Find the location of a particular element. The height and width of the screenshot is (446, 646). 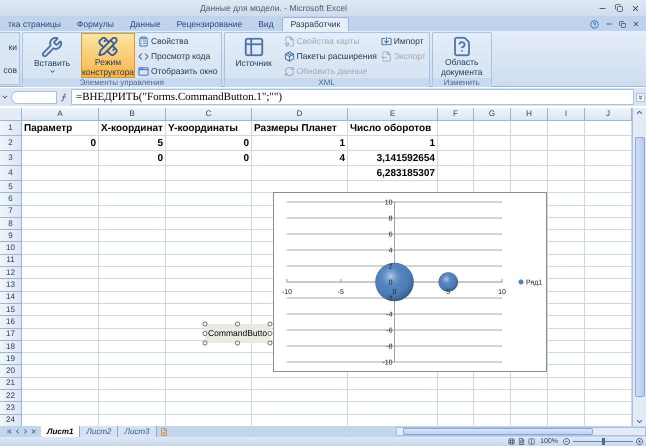

ribbon-small-button: Импорт is located at coordinates (403, 41).